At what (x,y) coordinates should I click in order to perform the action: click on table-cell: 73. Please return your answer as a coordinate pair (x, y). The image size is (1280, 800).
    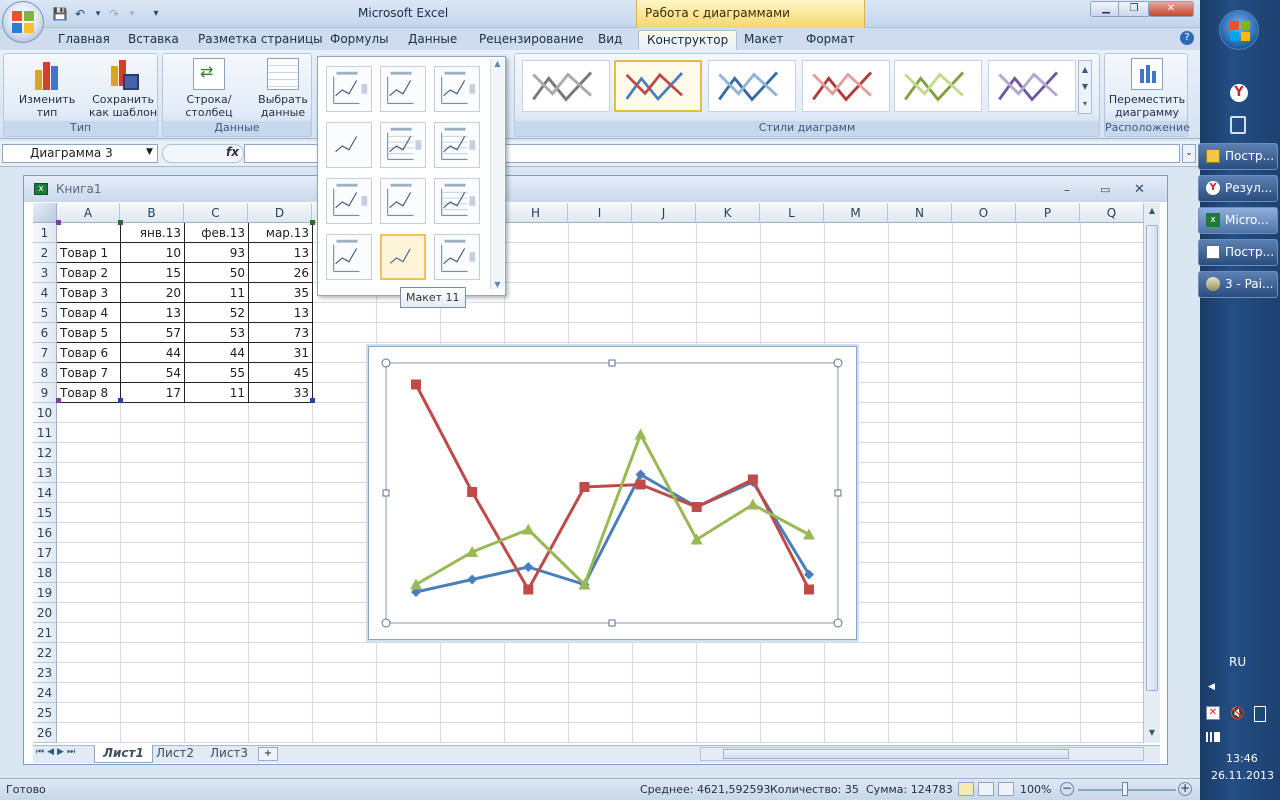
    Looking at the image, I should click on (281, 333).